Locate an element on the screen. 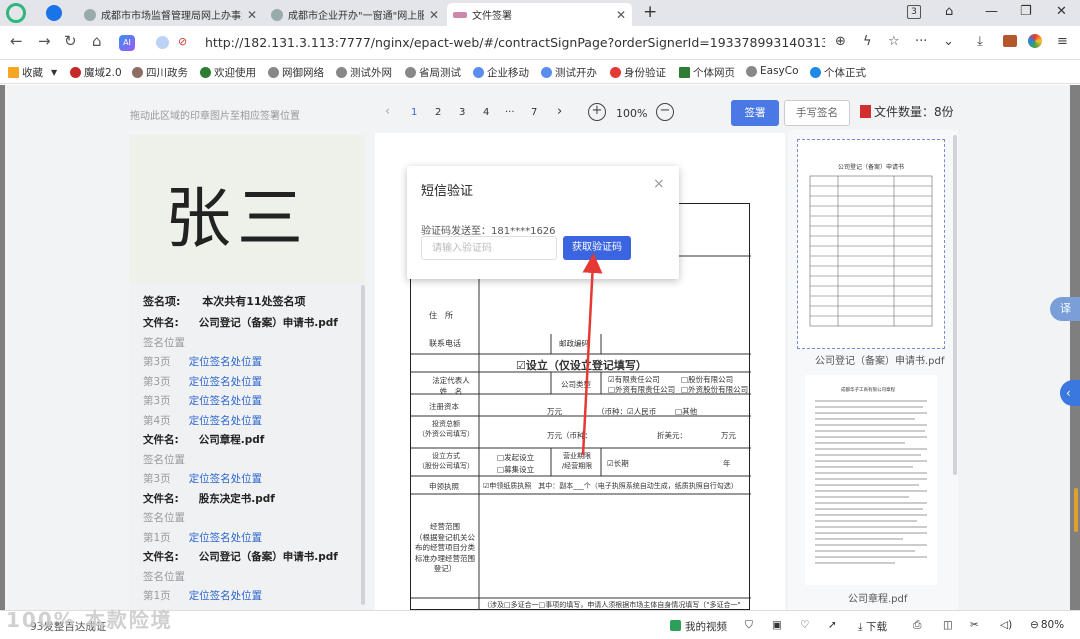 The image size is (1080, 639). heart-icon: ♡ is located at coordinates (804, 625).